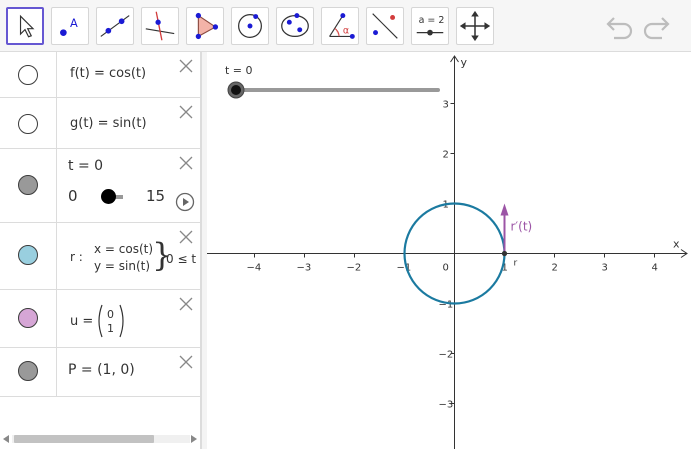 Image resolution: width=691 pixels, height=449 pixels. I want to click on angle-tool-label: α, so click(346, 31).